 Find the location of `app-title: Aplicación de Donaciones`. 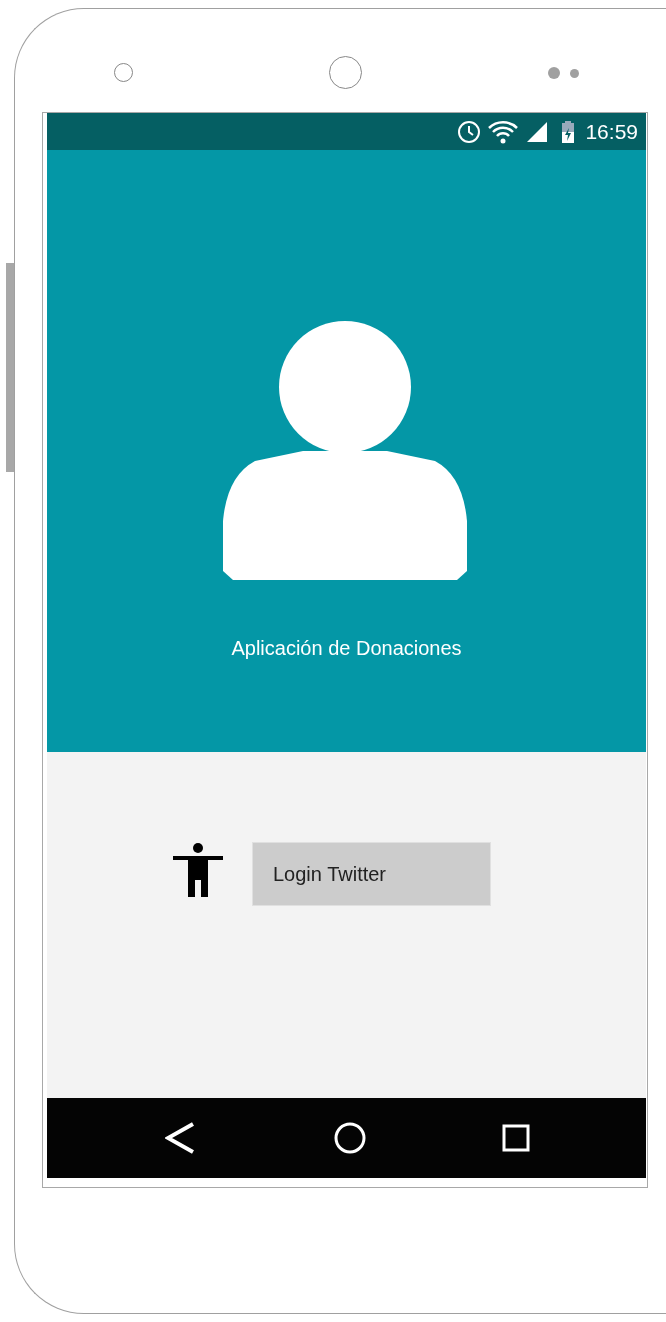

app-title: Aplicación de Donaciones is located at coordinates (346, 648).